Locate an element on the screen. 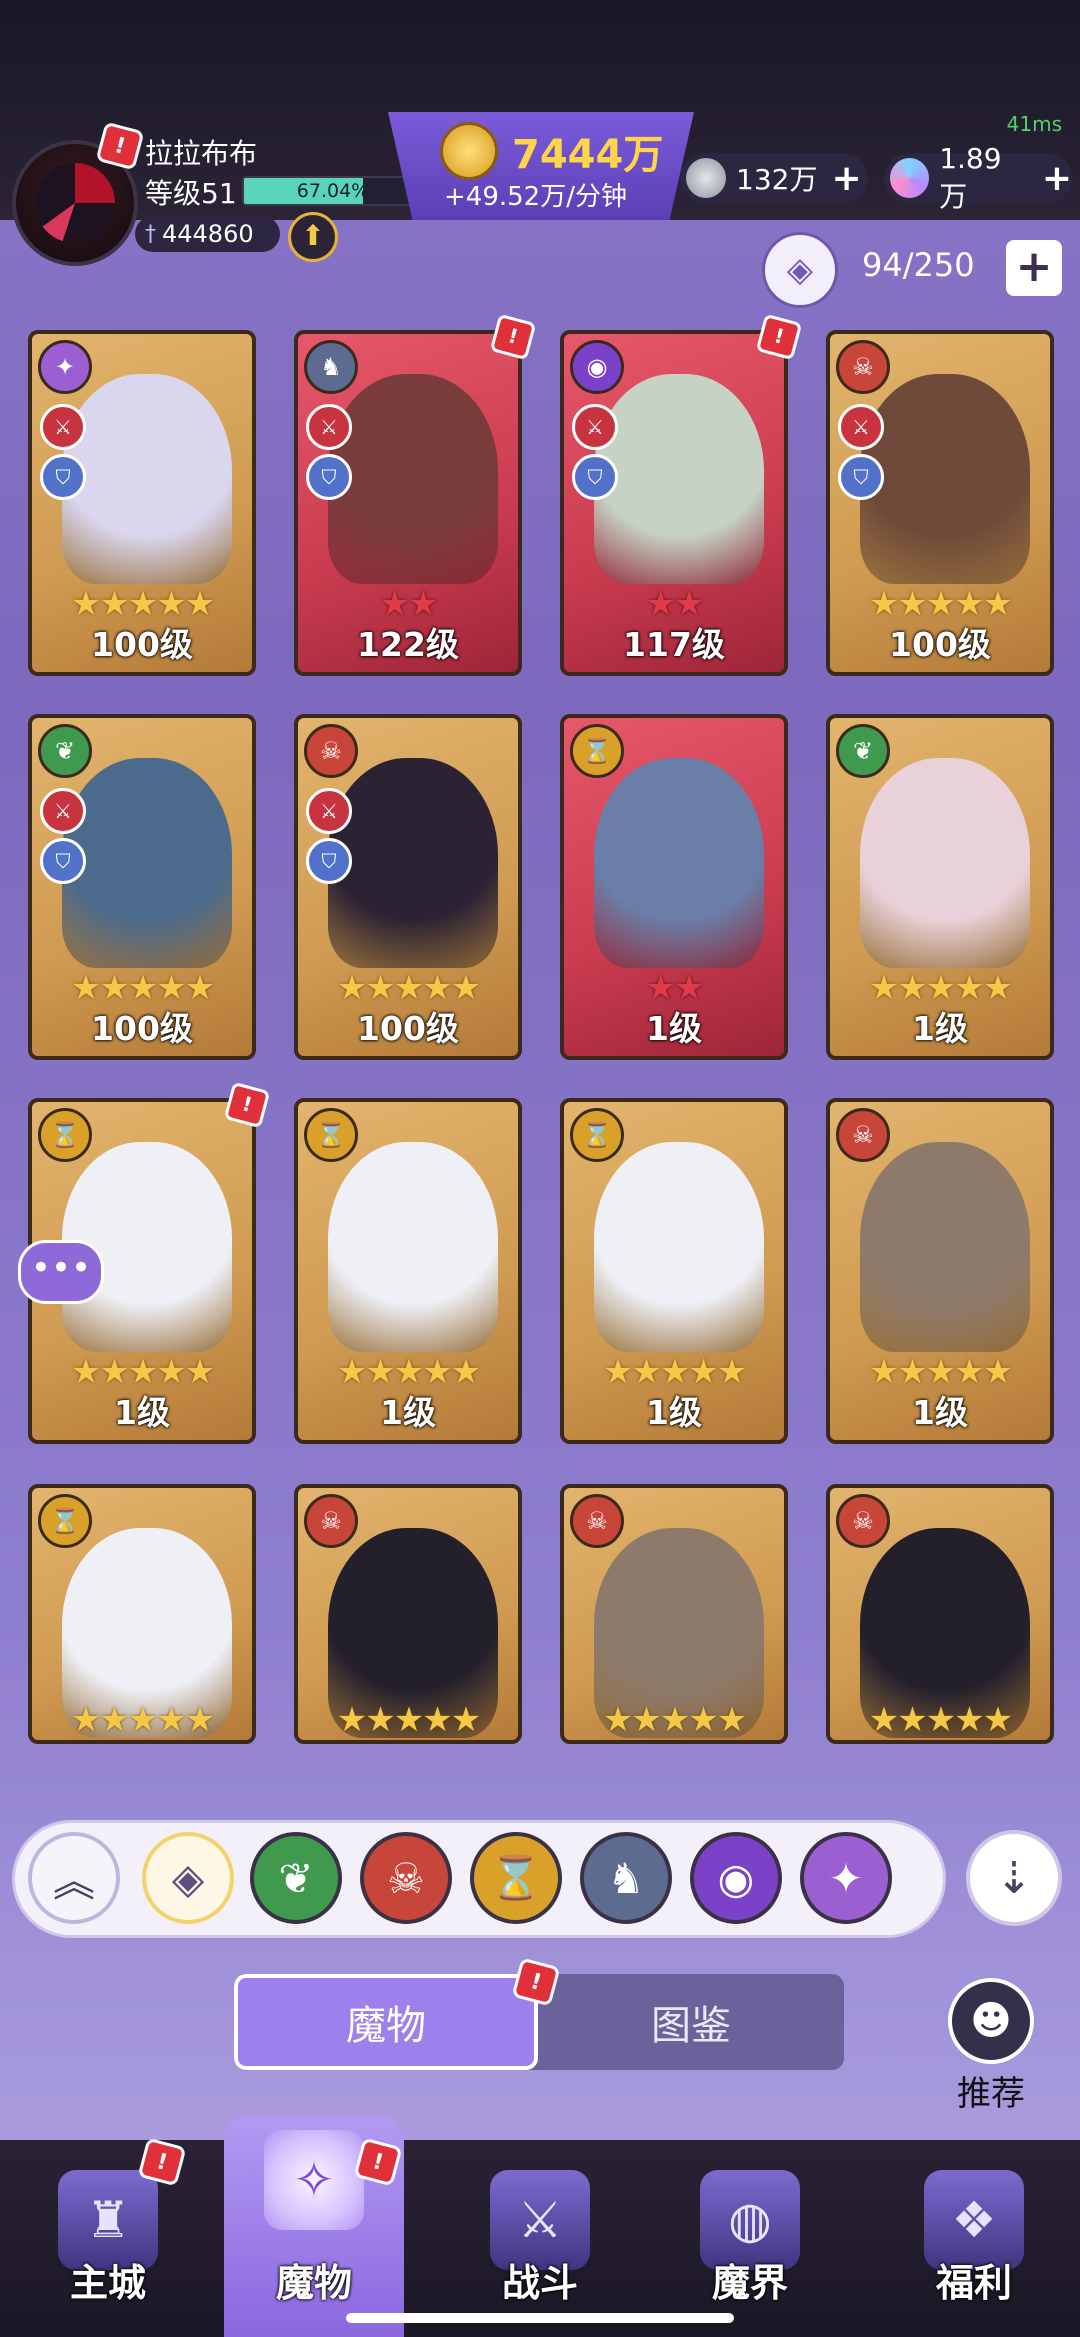  upgrade-arrow-icon: ⬆ is located at coordinates (313, 237).